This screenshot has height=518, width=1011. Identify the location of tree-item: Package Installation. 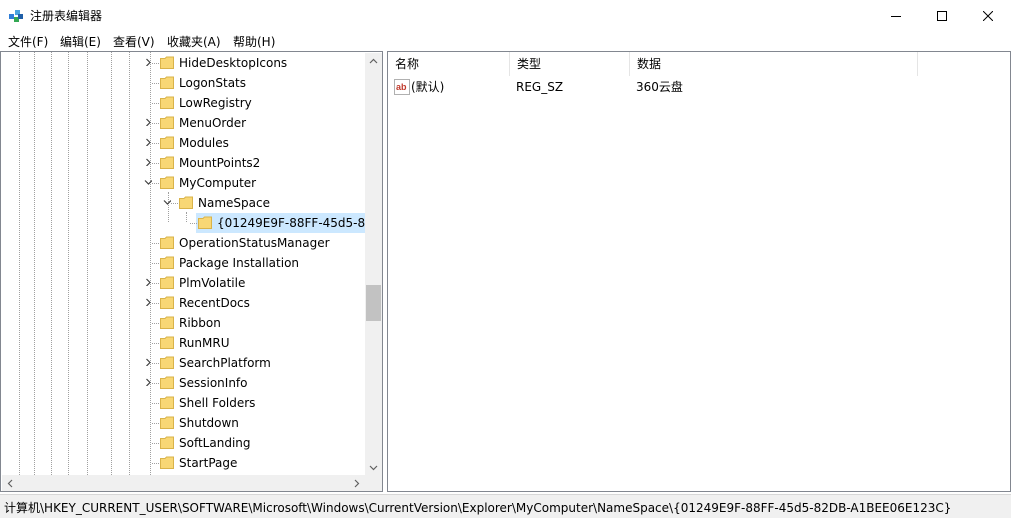
(182, 263).